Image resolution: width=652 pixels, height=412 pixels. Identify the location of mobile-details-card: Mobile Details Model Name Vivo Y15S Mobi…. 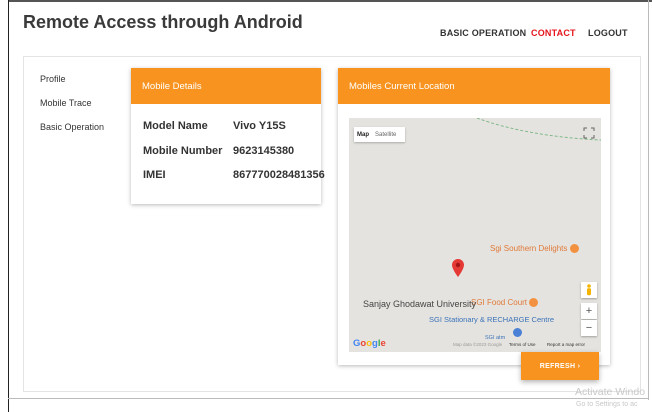
(228, 136).